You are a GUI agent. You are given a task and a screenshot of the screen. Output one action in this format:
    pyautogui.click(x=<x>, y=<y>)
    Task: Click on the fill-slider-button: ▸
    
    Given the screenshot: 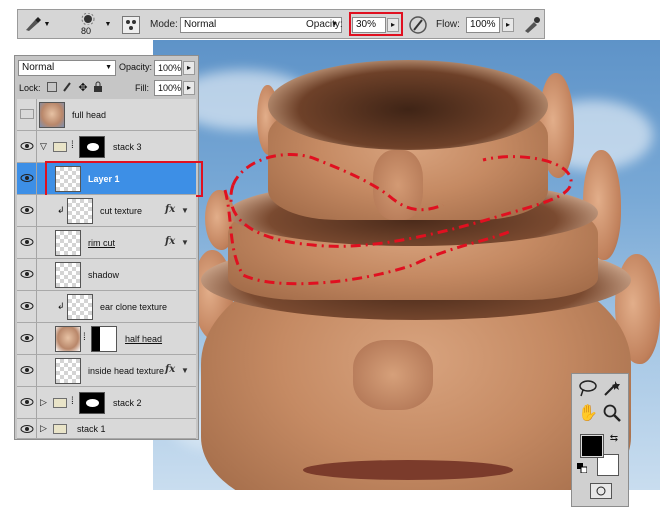 What is the action you would take?
    pyautogui.click(x=189, y=88)
    